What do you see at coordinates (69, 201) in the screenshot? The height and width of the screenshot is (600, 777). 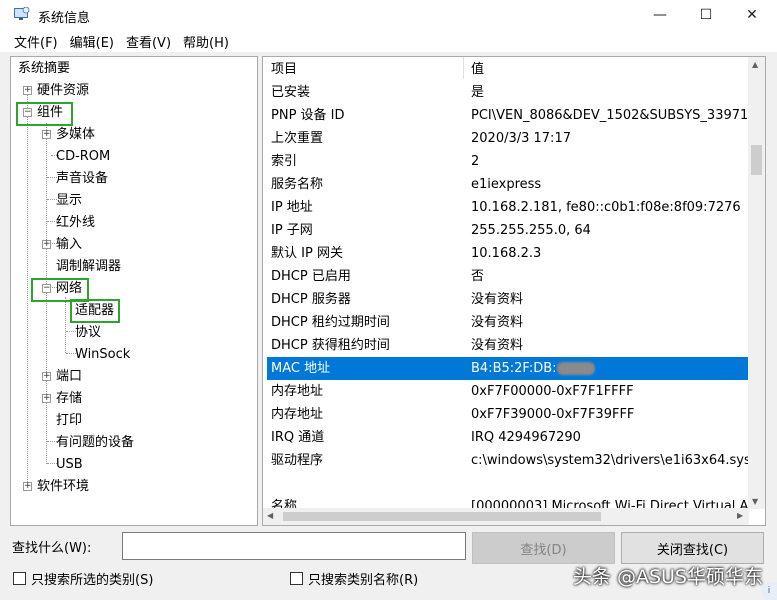 I see `tree-item-display: 显示` at bounding box center [69, 201].